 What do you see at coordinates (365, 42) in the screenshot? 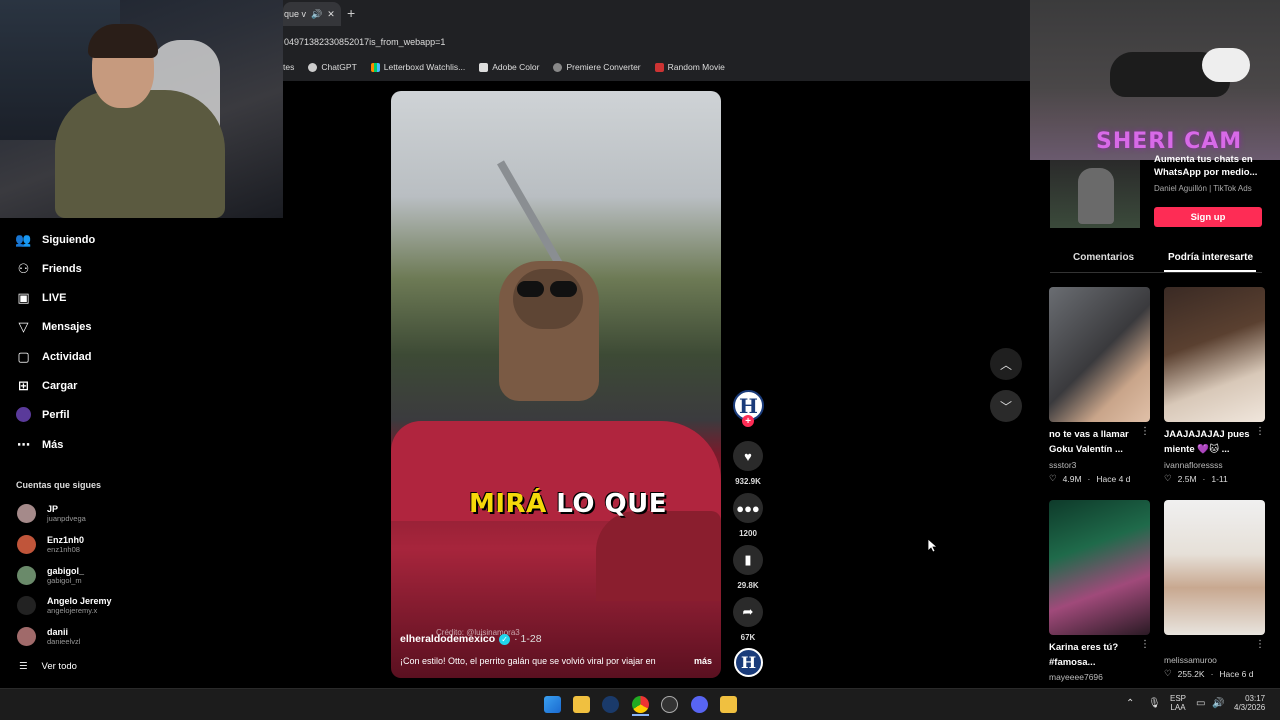
I see `url-text: 04971382330852017is_from_webapp=1` at bounding box center [365, 42].